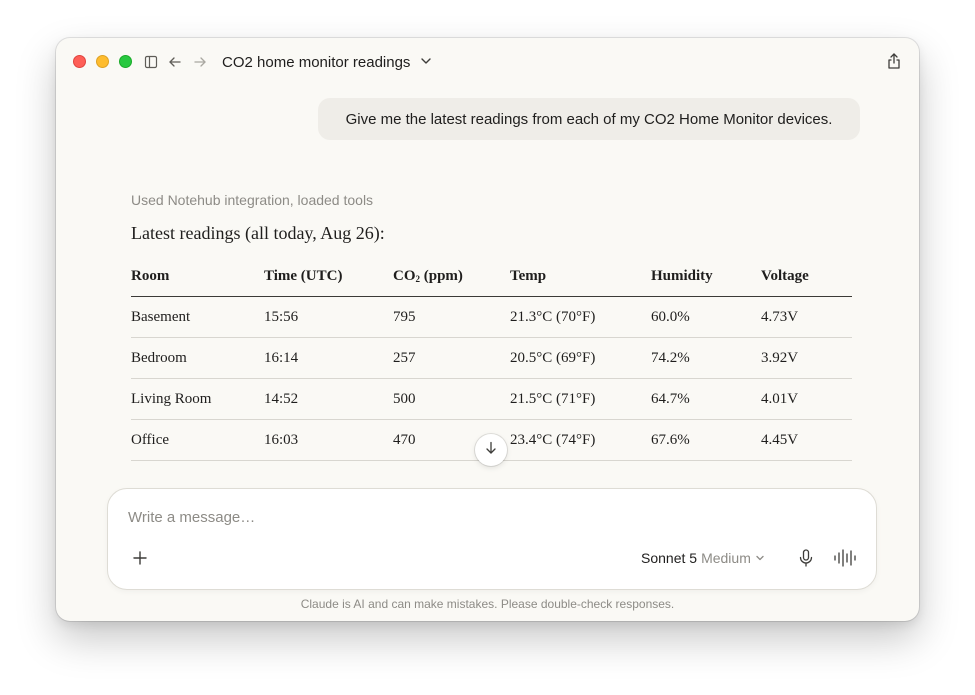 The width and height of the screenshot is (975, 695). Describe the element at coordinates (451, 317) in the screenshot. I see `cell-co2: 795` at that location.